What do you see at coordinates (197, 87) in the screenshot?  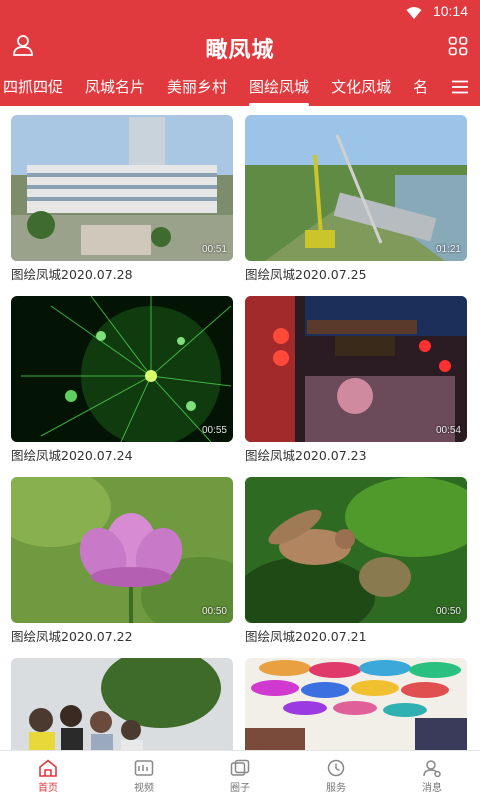 I see `tab-meilixiangcun: 美丽乡村` at bounding box center [197, 87].